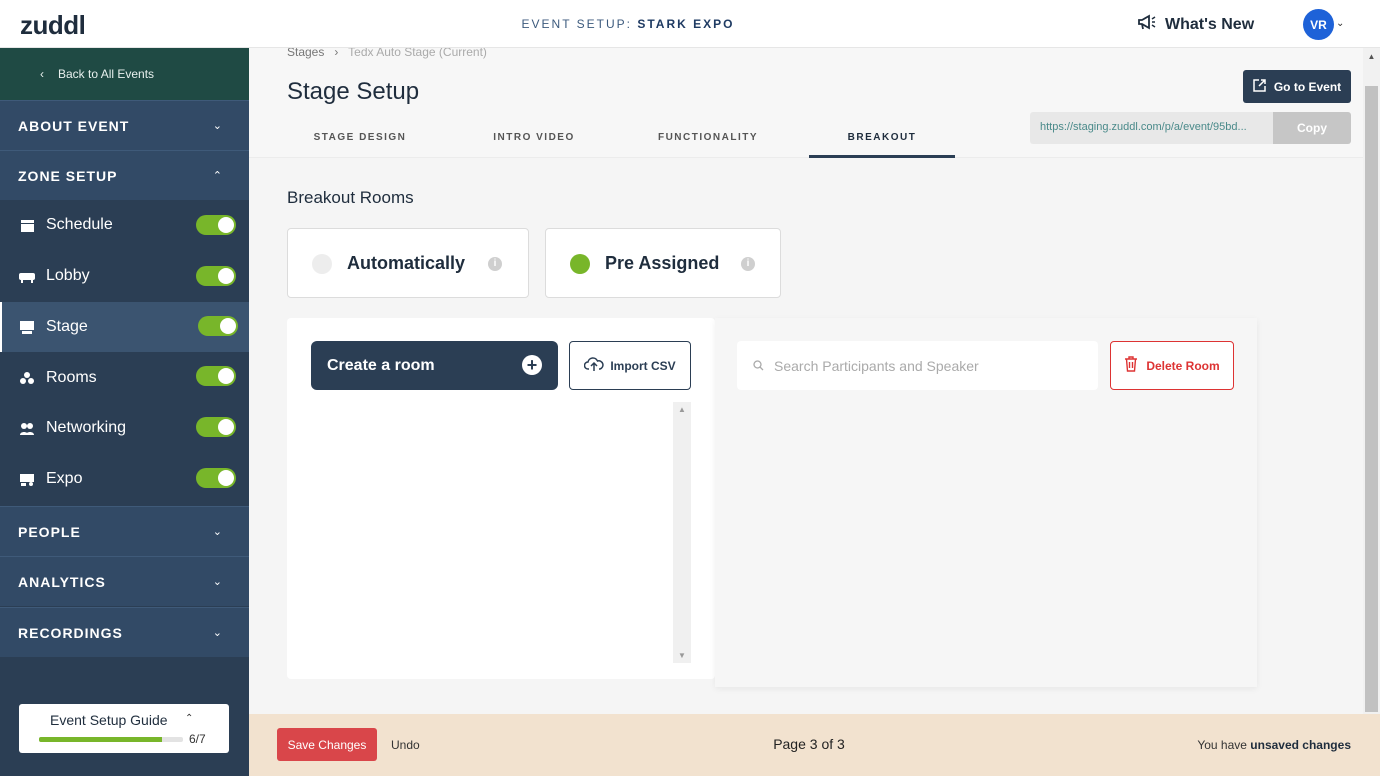 Image resolution: width=1380 pixels, height=776 pixels. What do you see at coordinates (124, 225) in the screenshot?
I see `sidebar-item-schedule: Schedule` at bounding box center [124, 225].